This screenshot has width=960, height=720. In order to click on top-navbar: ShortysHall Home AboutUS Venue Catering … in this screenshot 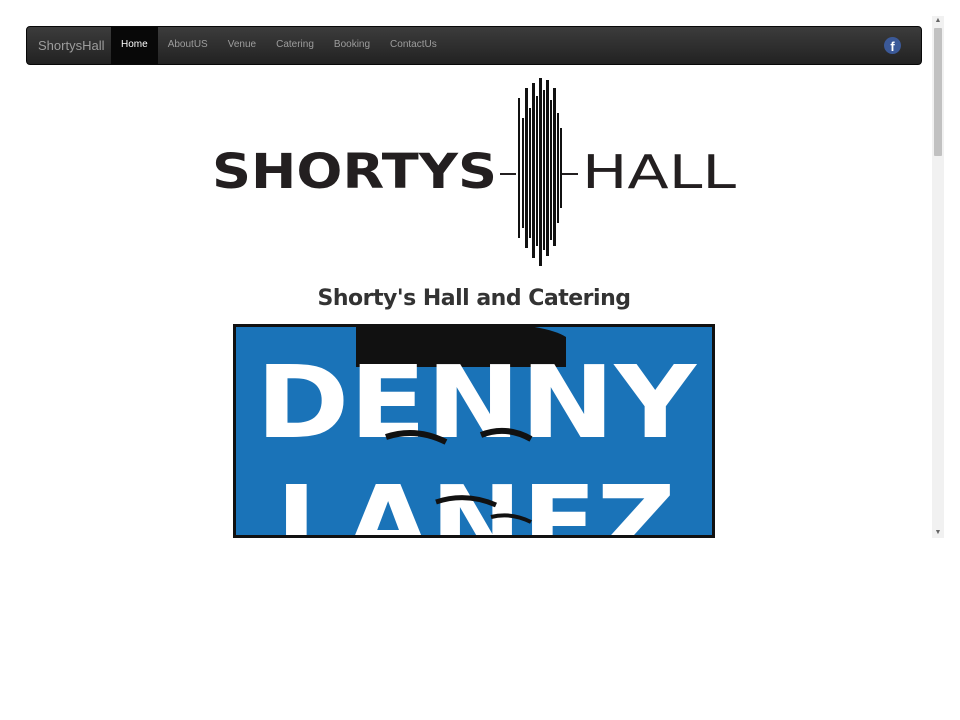, I will do `click(474, 45)`.